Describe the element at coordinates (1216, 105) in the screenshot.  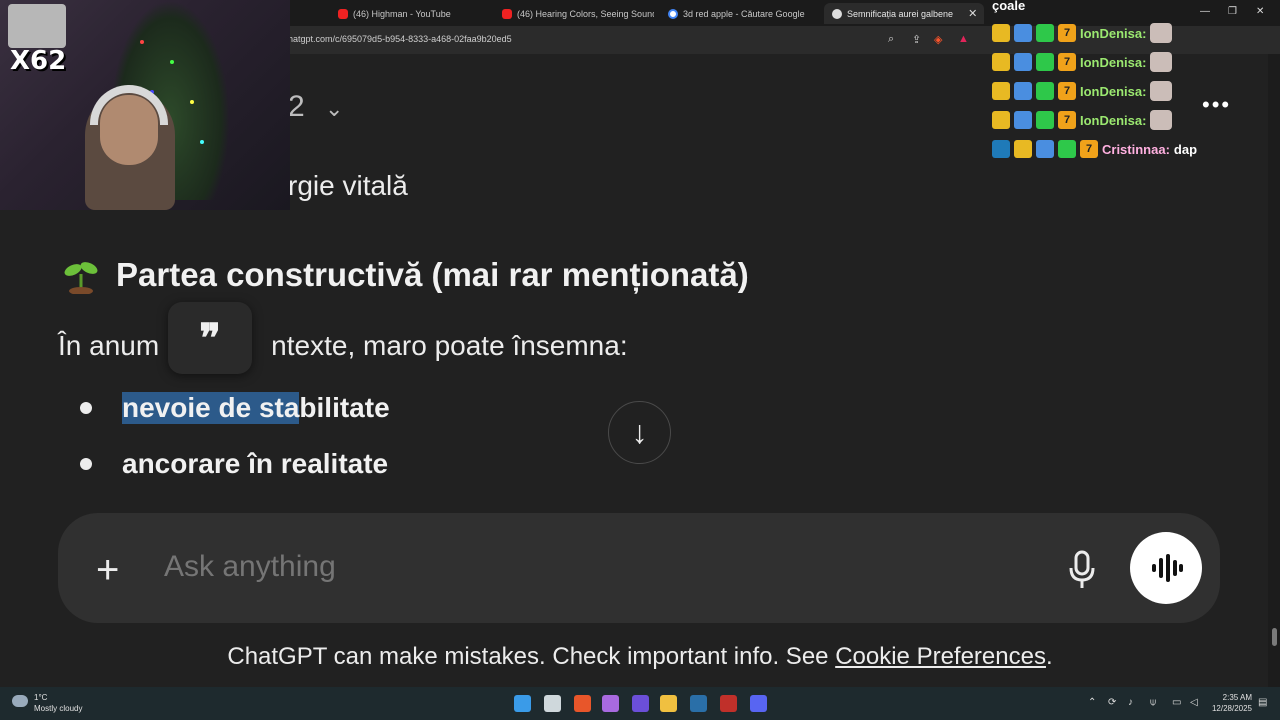
I see `more-options-icon: •••` at that location.